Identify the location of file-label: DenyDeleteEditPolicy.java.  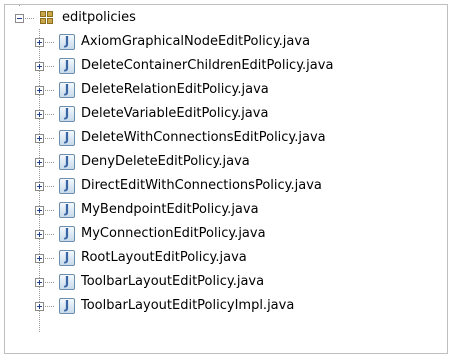
(165, 161).